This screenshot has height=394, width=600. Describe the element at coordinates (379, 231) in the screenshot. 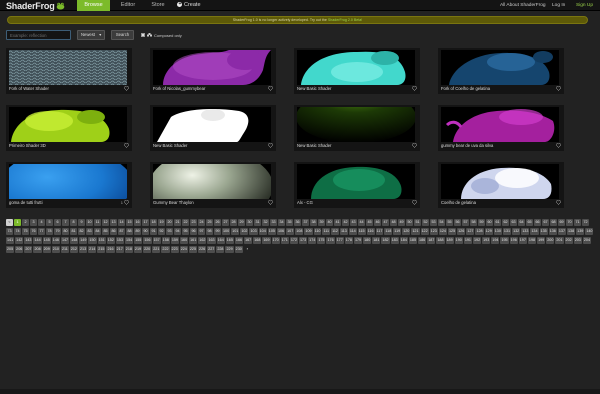

I see `page-button: 117` at that location.